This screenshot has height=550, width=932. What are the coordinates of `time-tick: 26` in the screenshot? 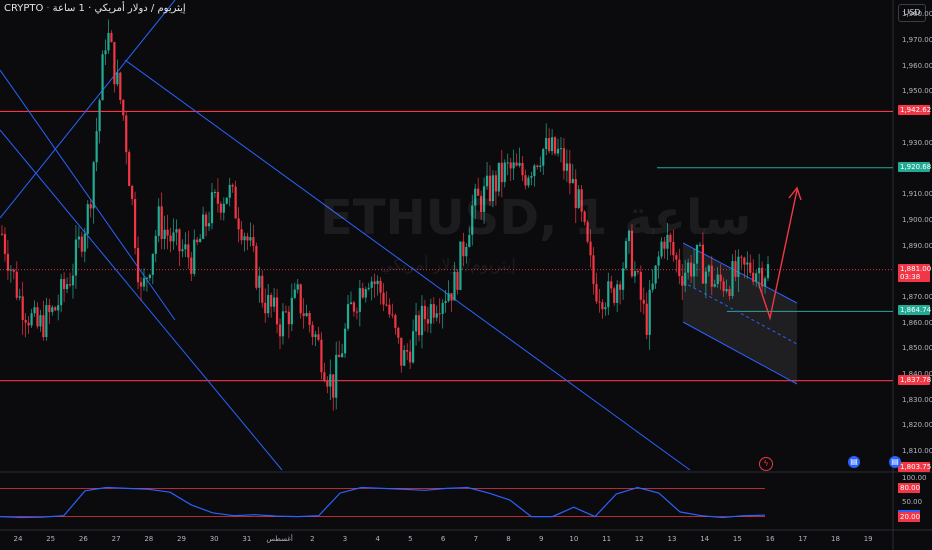 It's located at (83, 539).